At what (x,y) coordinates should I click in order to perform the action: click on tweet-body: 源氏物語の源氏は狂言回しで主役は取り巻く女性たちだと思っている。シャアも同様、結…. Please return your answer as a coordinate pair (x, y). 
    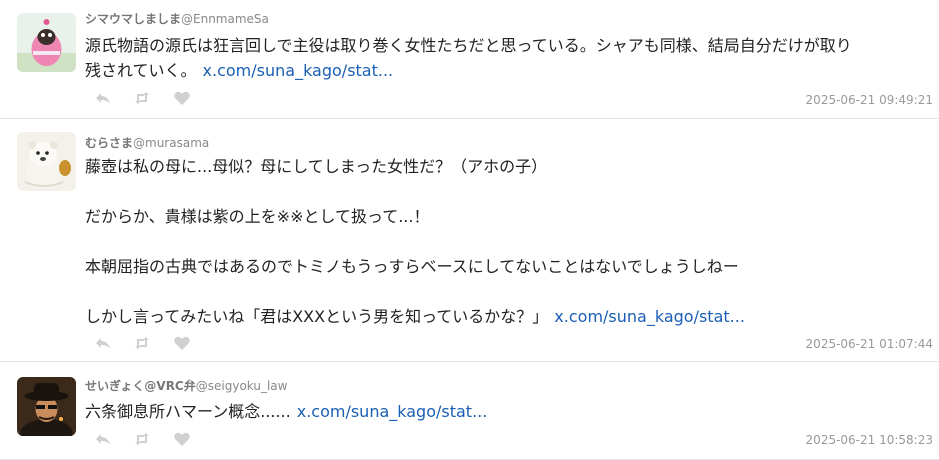
    Looking at the image, I should click on (509, 58).